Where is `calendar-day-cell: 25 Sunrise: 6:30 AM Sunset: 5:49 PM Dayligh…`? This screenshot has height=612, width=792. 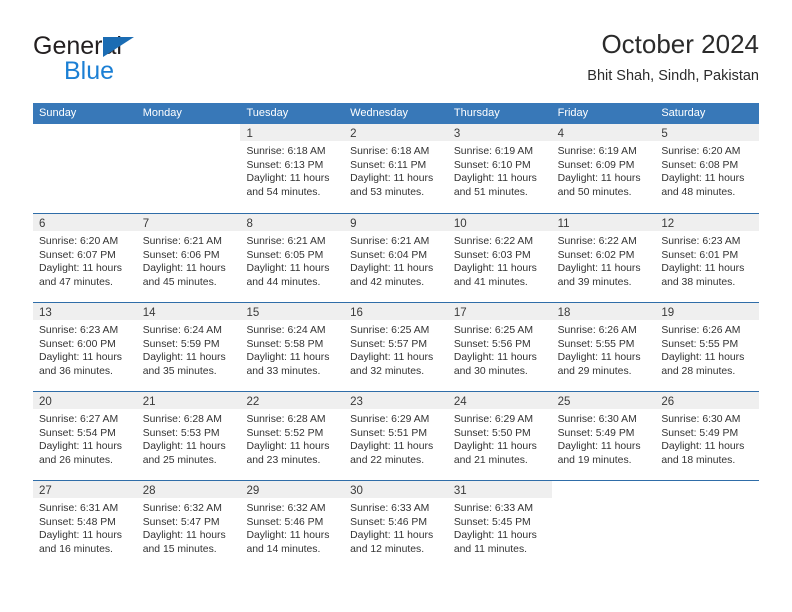 calendar-day-cell: 25 Sunrise: 6:30 AM Sunset: 5:49 PM Dayligh… is located at coordinates (603, 436).